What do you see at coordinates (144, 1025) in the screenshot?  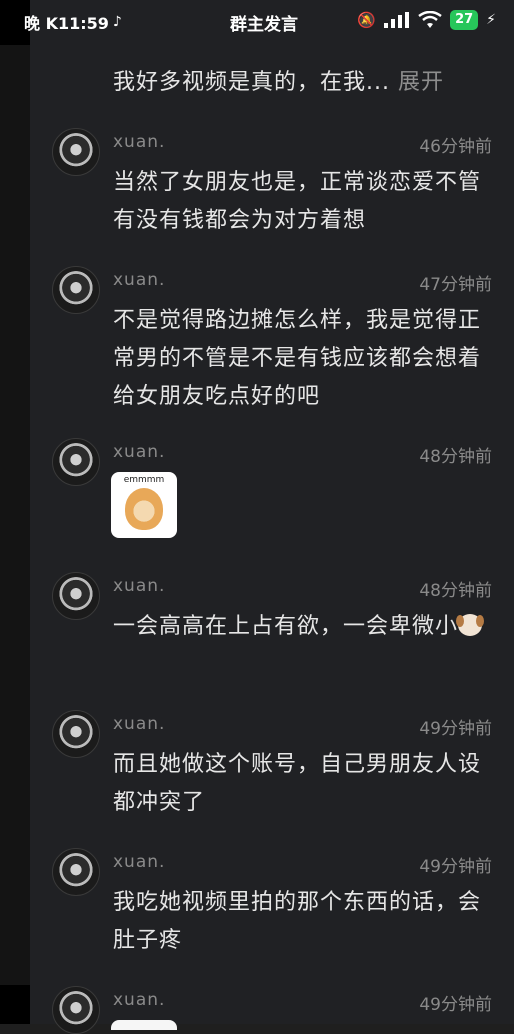 I see `sticker-partial` at bounding box center [144, 1025].